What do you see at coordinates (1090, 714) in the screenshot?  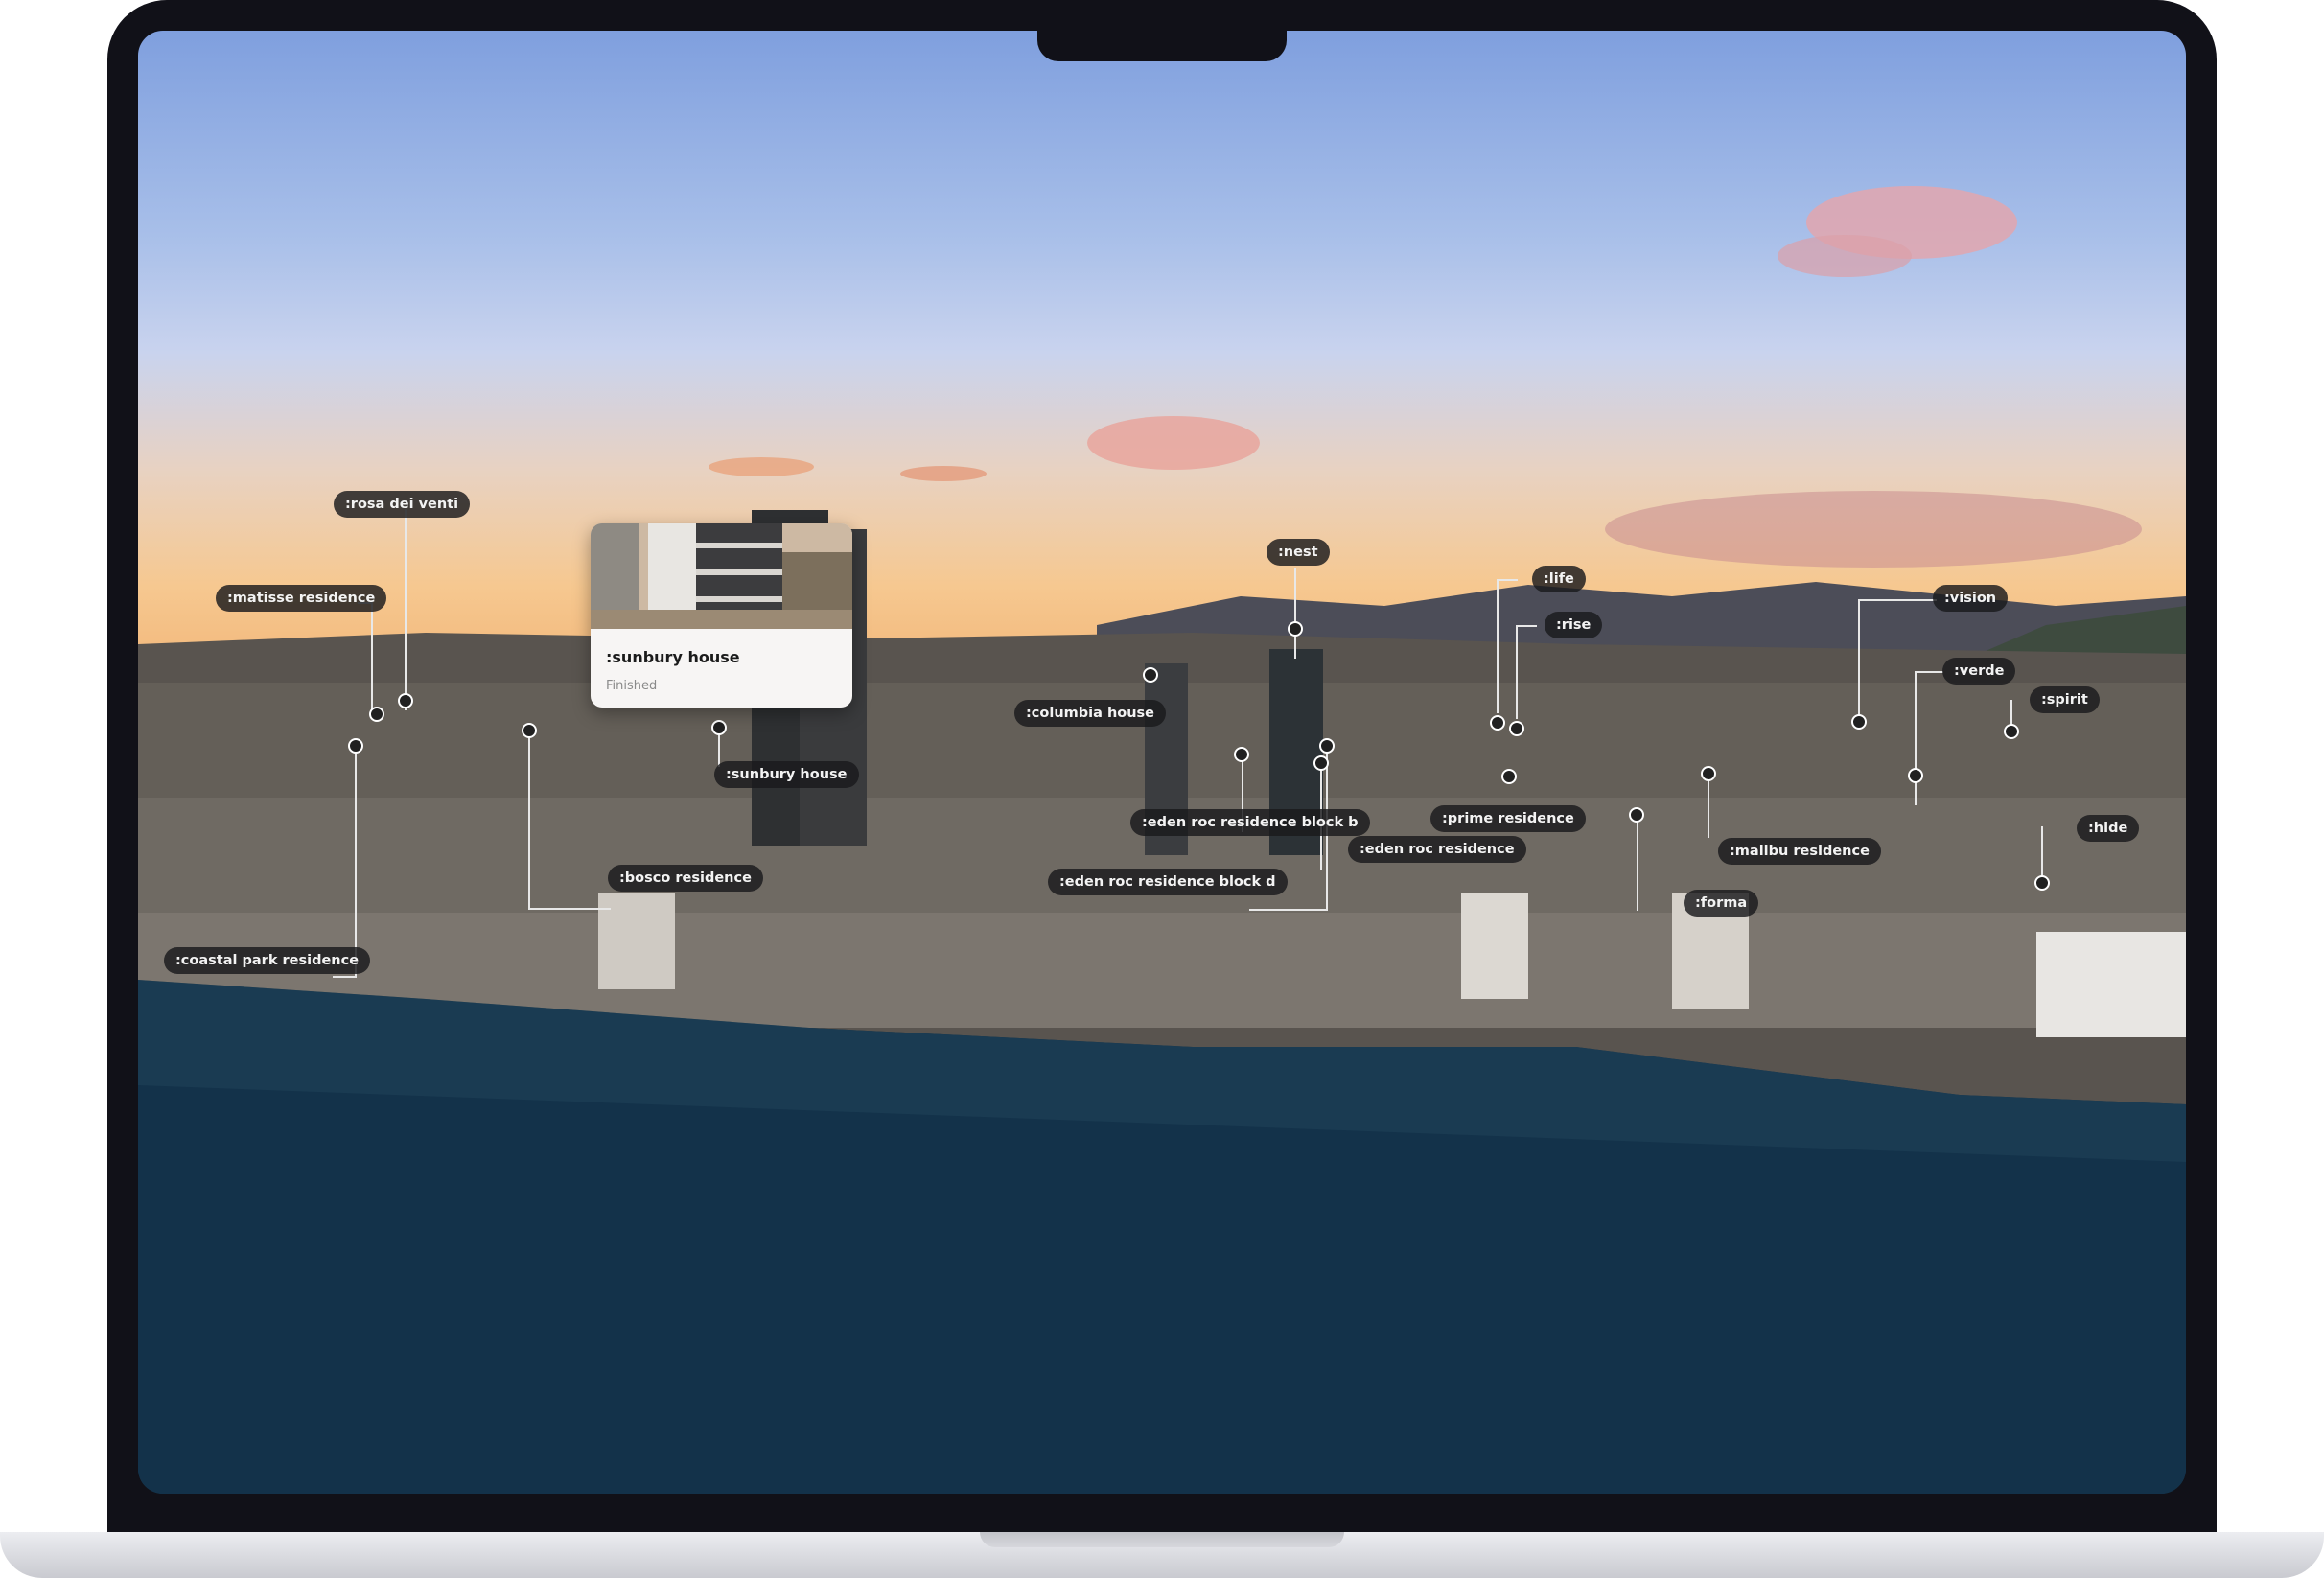 I see `marker-label-columbia-house: :columbia house` at bounding box center [1090, 714].